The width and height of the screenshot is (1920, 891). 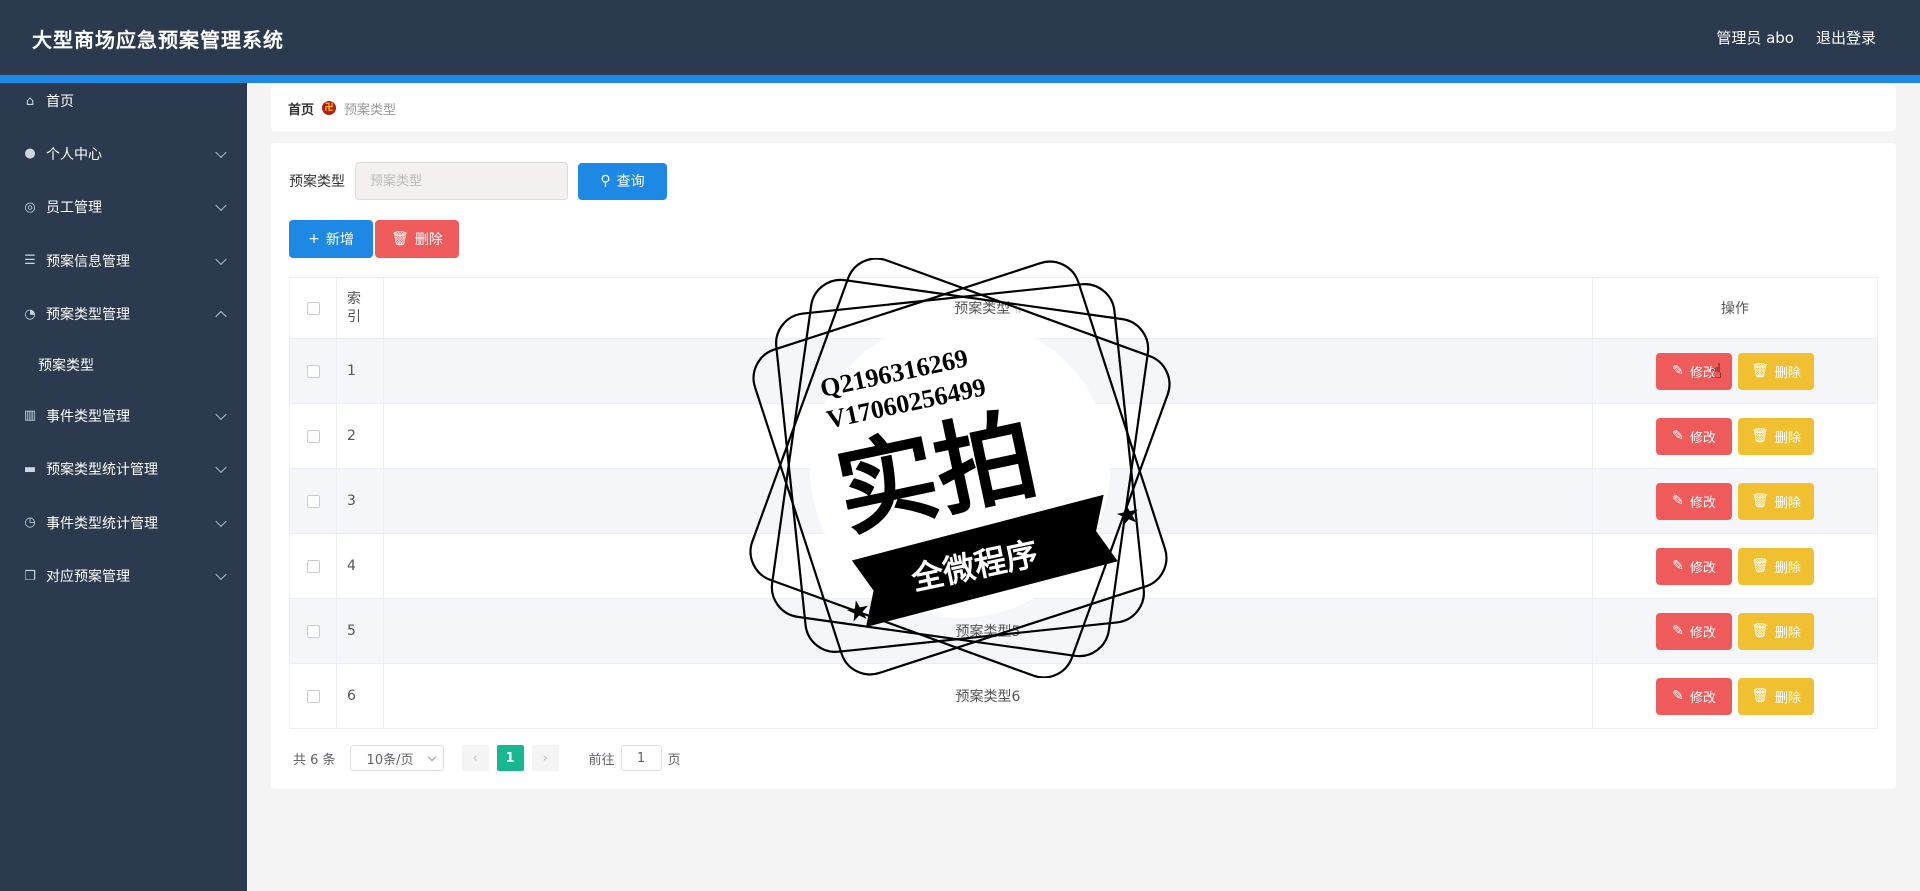 I want to click on chevron-up-icon, so click(x=221, y=316).